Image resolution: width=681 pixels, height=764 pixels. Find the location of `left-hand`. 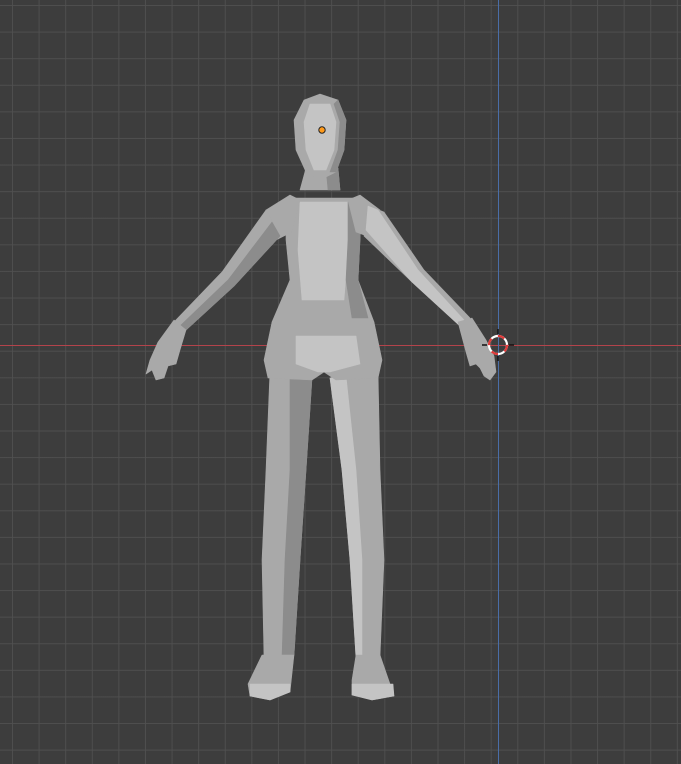

left-hand is located at coordinates (166, 350).